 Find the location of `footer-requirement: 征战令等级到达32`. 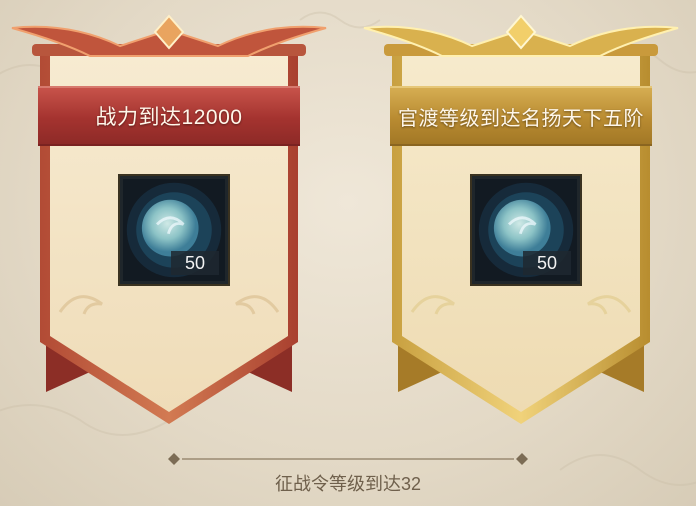

footer-requirement: 征战令等级到达32 is located at coordinates (348, 470).